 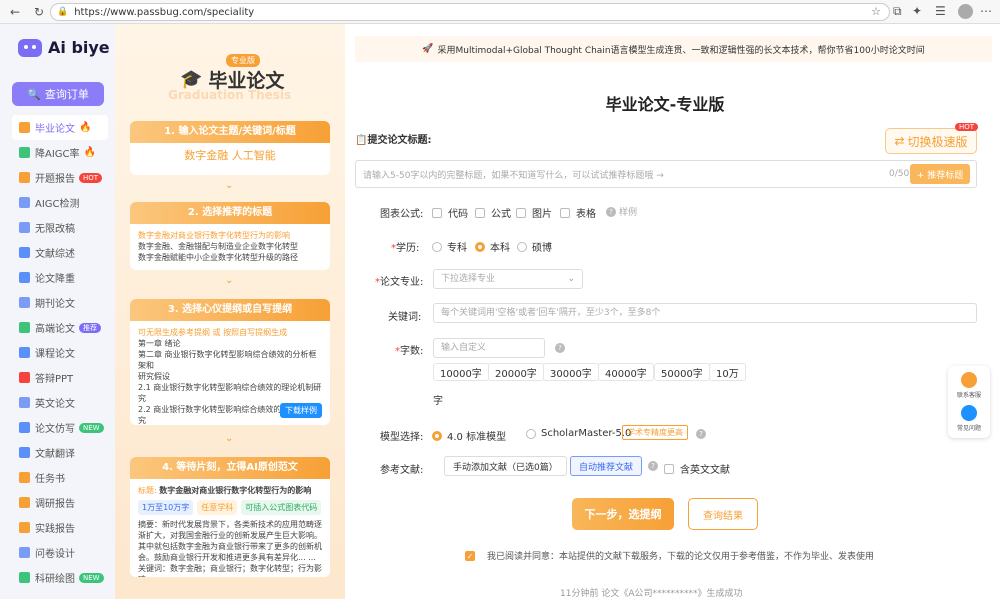 I want to click on keyword-input: 每个关键词用'空格'或者'回车'隔开，至少3个，至多8个, so click(x=705, y=313).